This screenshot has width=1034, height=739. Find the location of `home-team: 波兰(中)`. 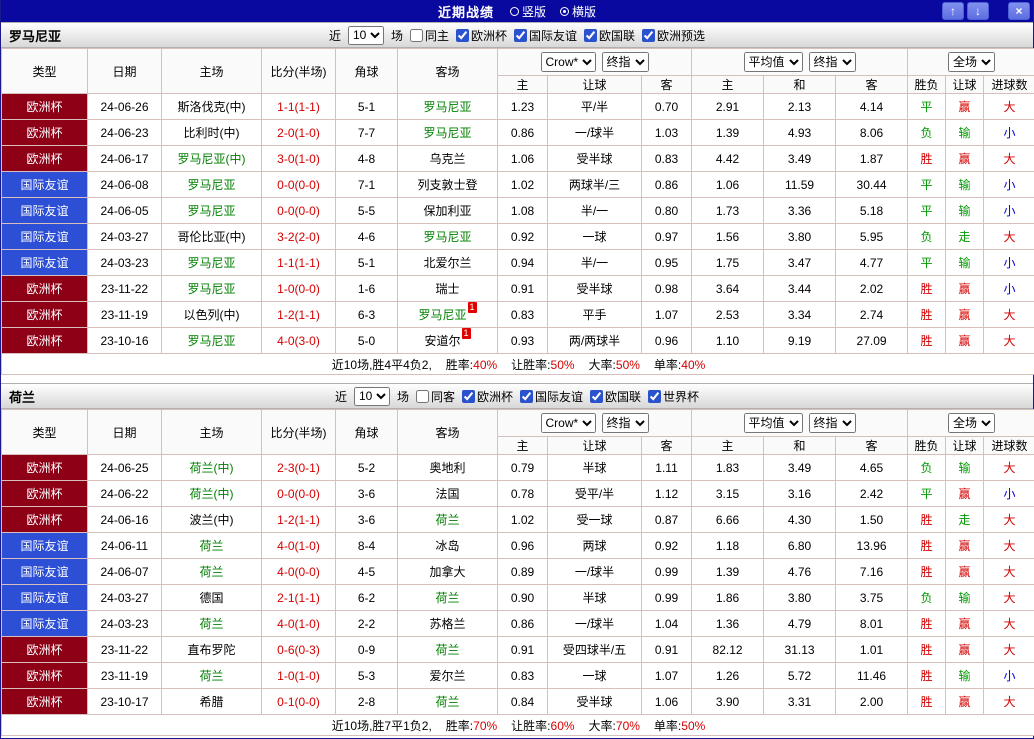

home-team: 波兰(中) is located at coordinates (211, 519).